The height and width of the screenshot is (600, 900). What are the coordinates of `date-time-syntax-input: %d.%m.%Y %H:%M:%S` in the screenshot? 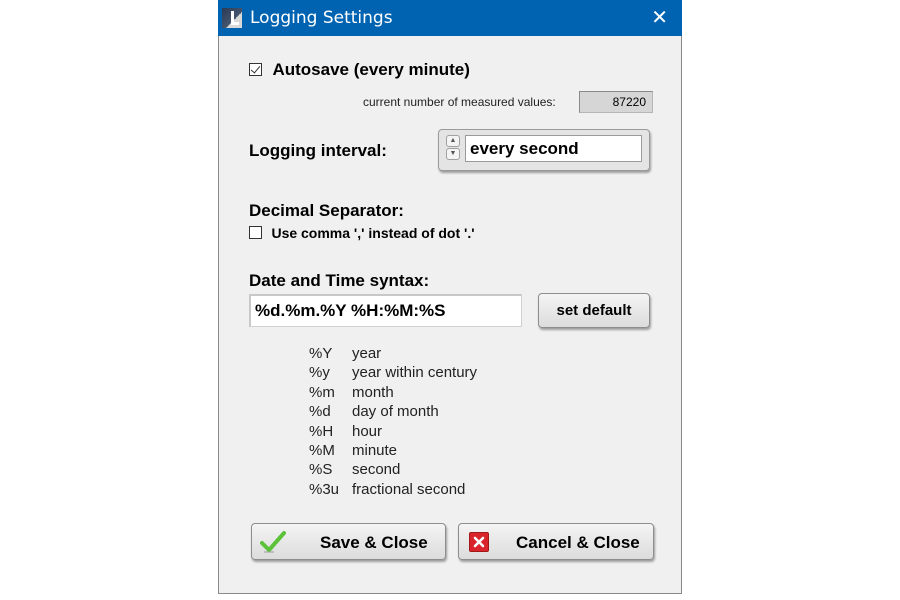 It's located at (385, 310).